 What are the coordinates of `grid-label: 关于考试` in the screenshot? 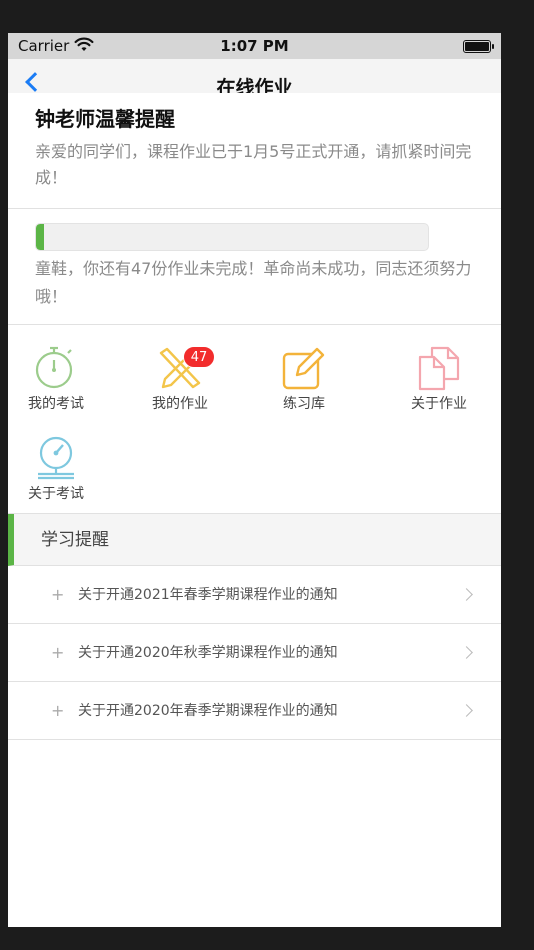 It's located at (56, 494).